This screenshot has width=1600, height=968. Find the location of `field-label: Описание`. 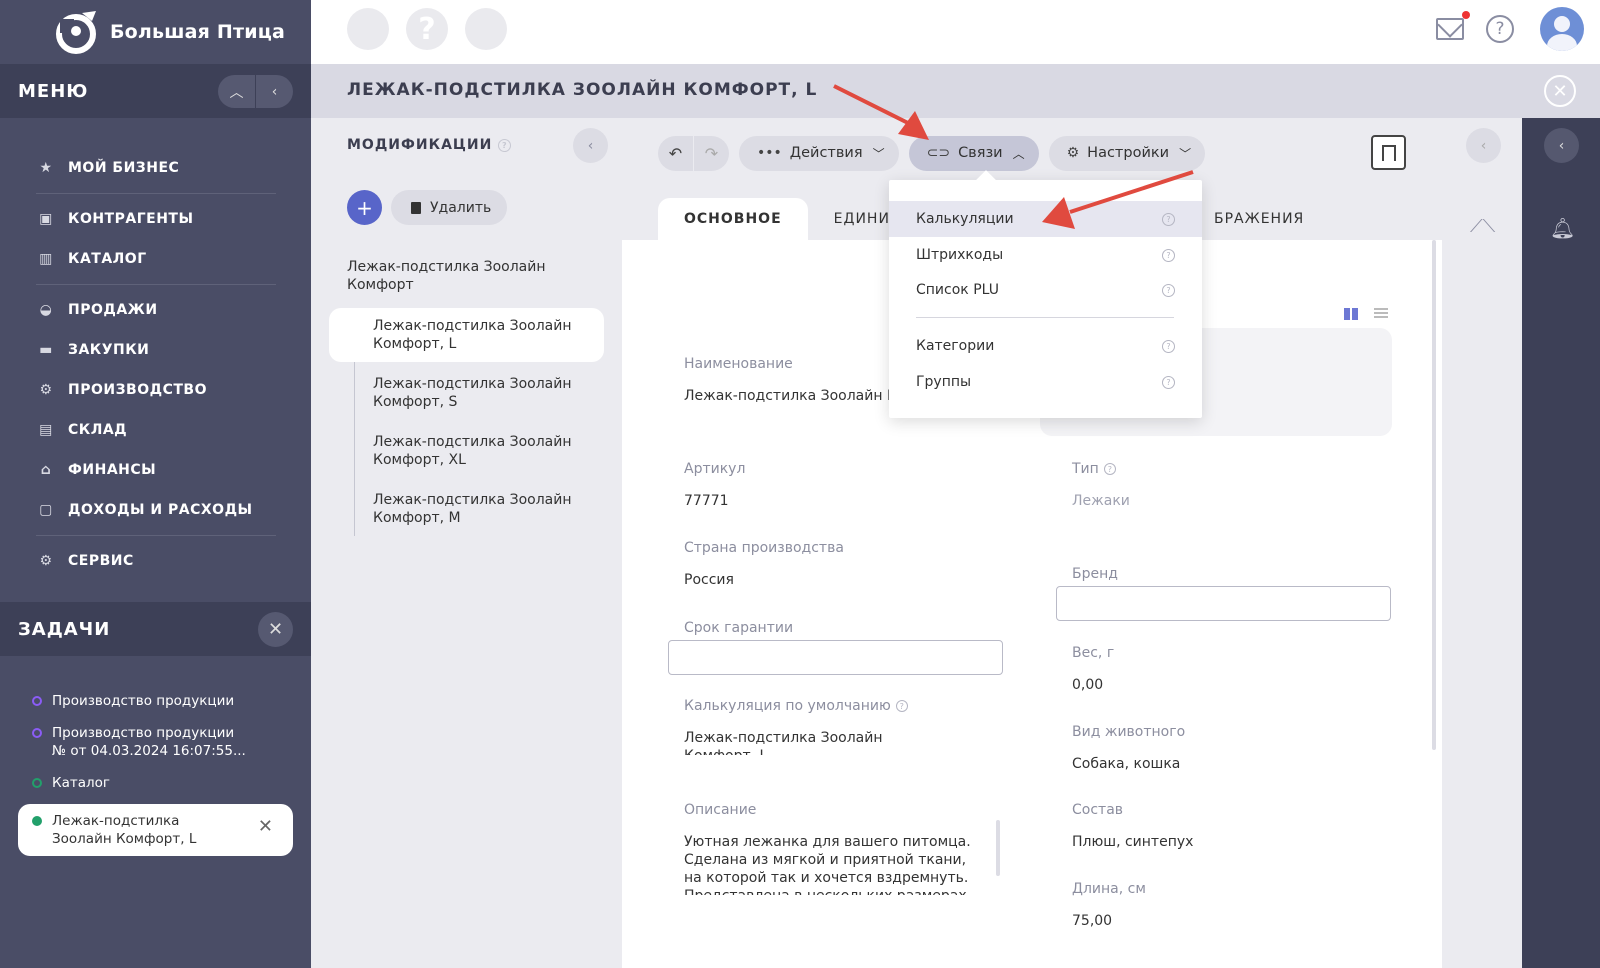

field-label: Описание is located at coordinates (720, 810).